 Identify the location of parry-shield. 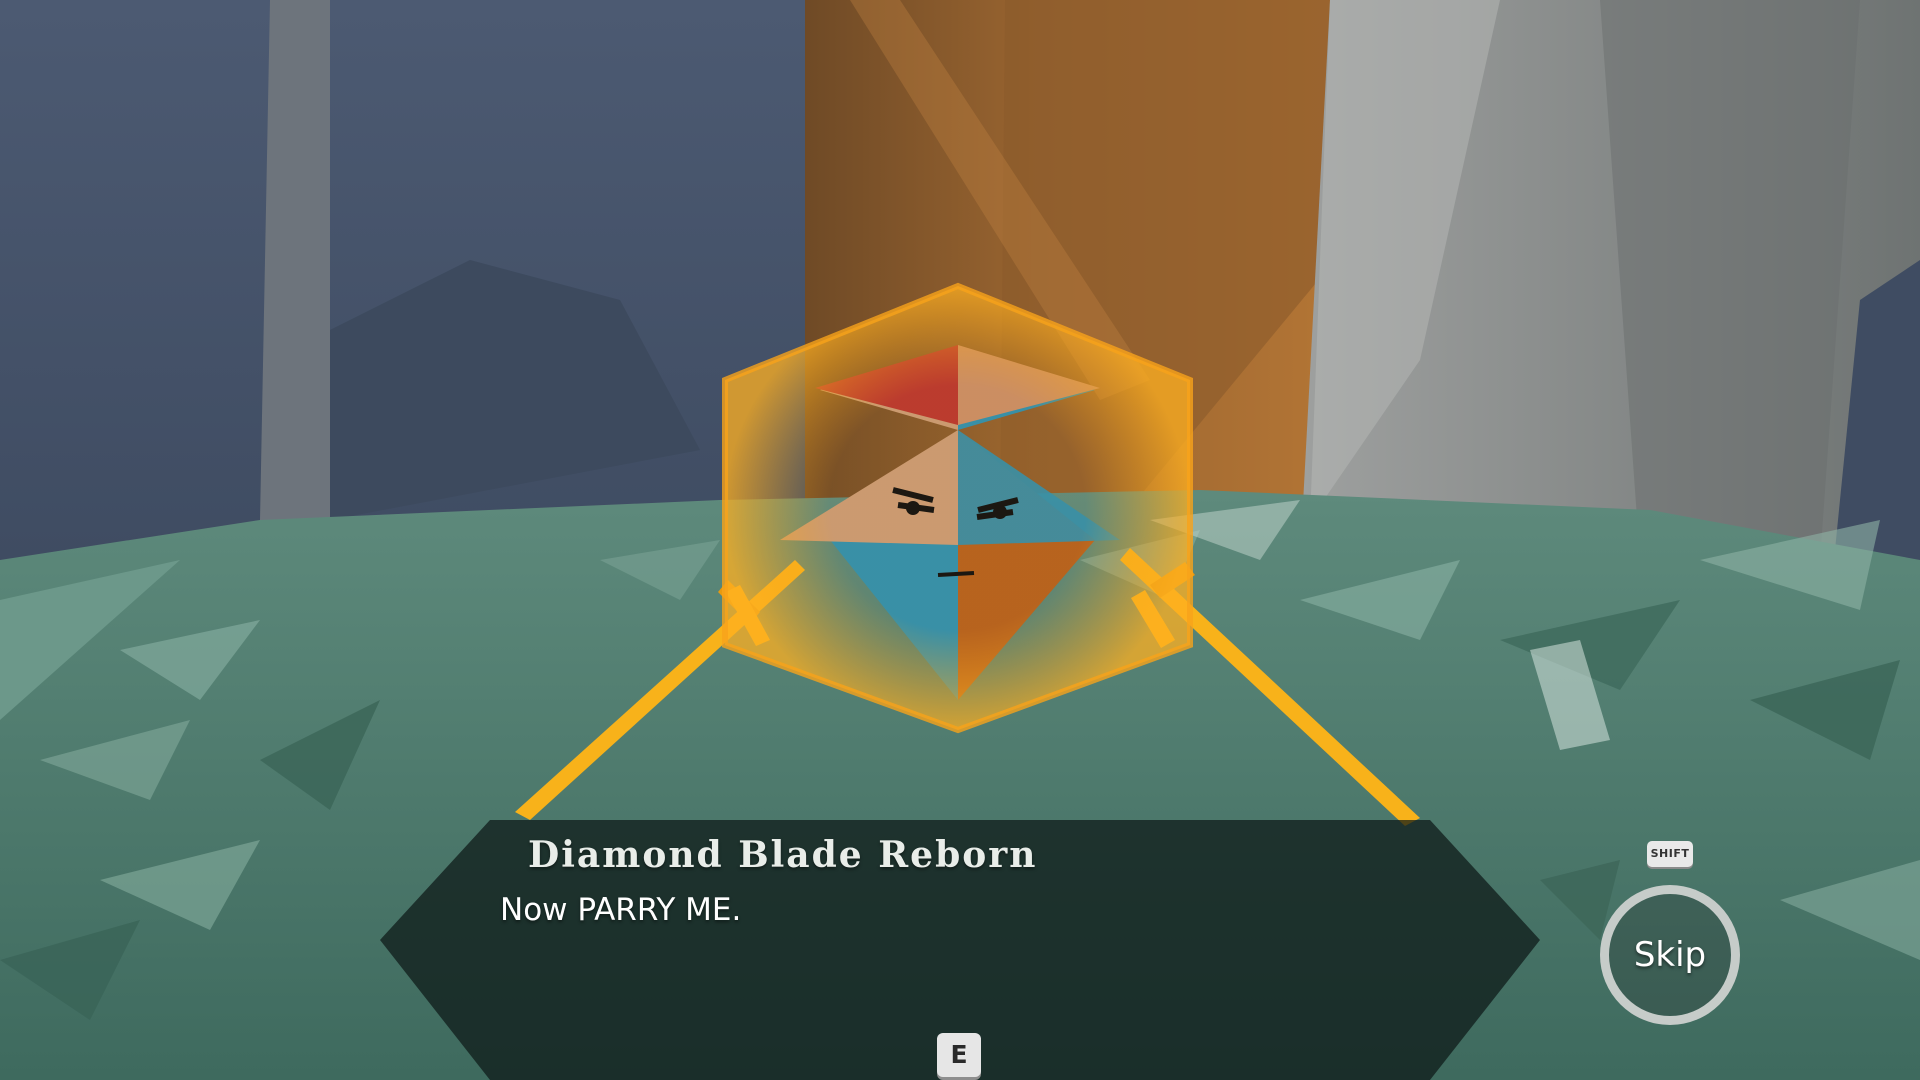
(957, 508).